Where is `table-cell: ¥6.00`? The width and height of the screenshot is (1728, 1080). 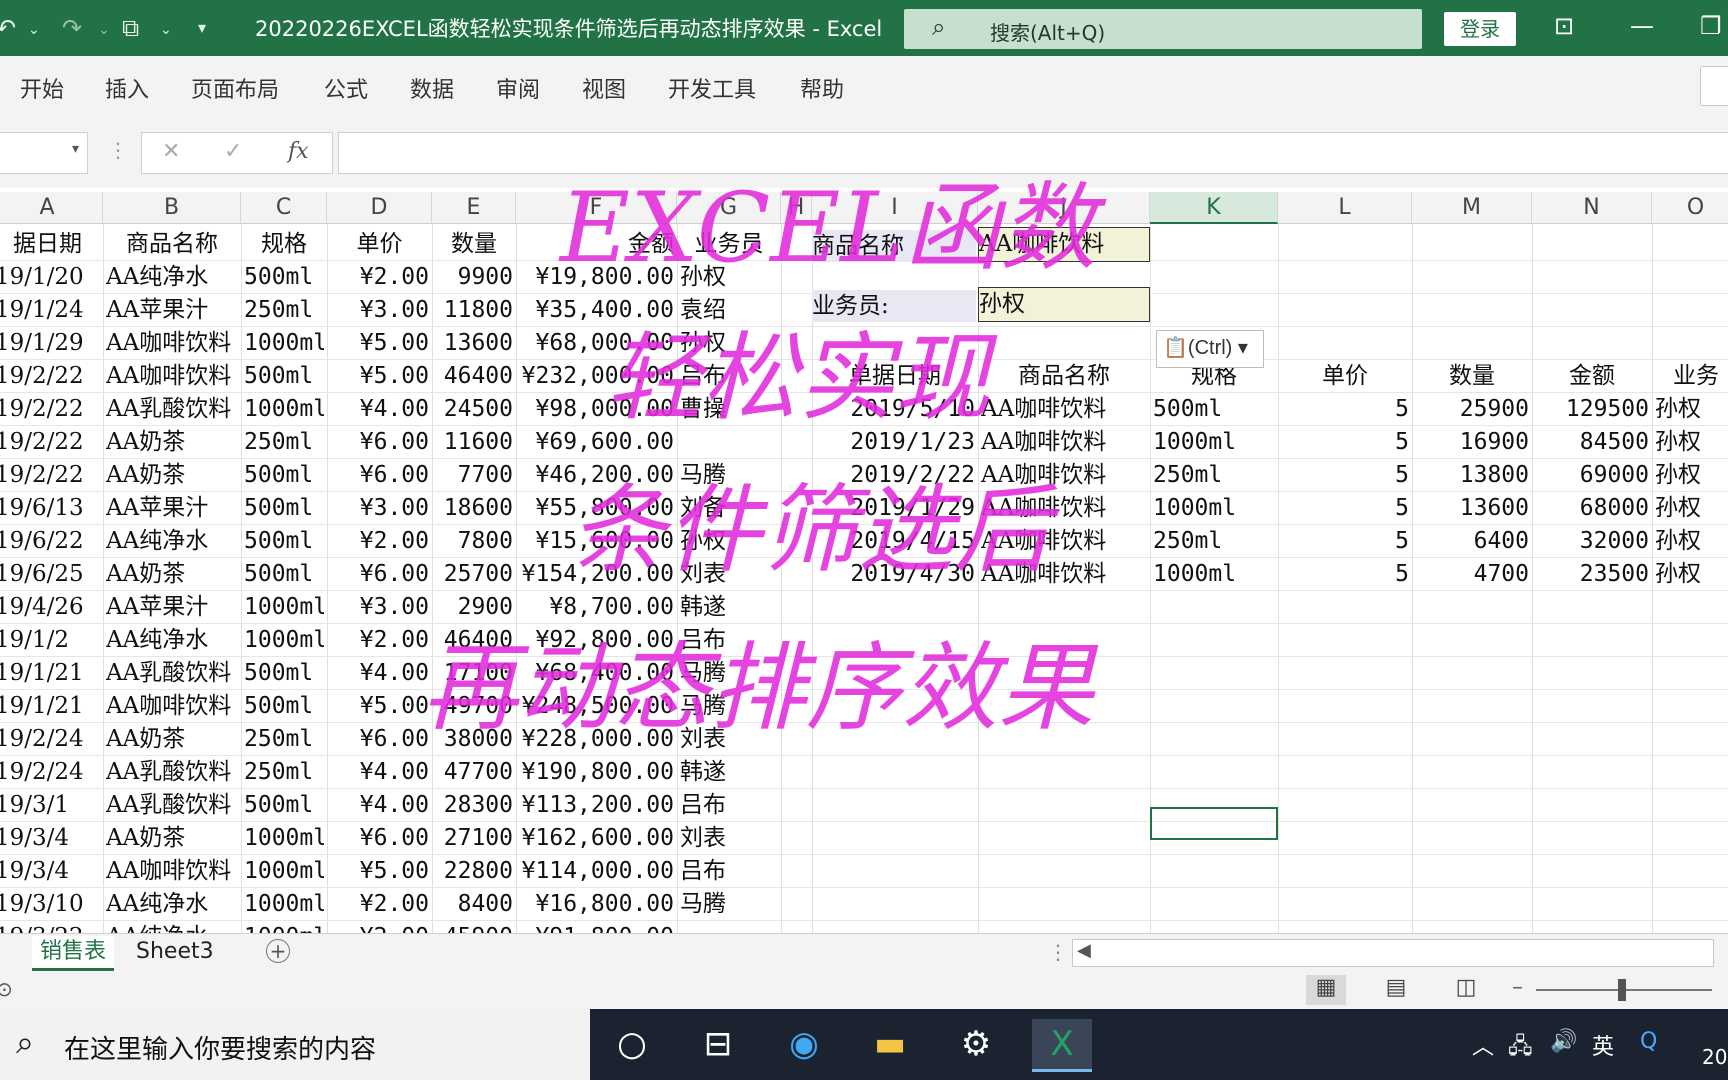 table-cell: ¥6.00 is located at coordinates (379, 838).